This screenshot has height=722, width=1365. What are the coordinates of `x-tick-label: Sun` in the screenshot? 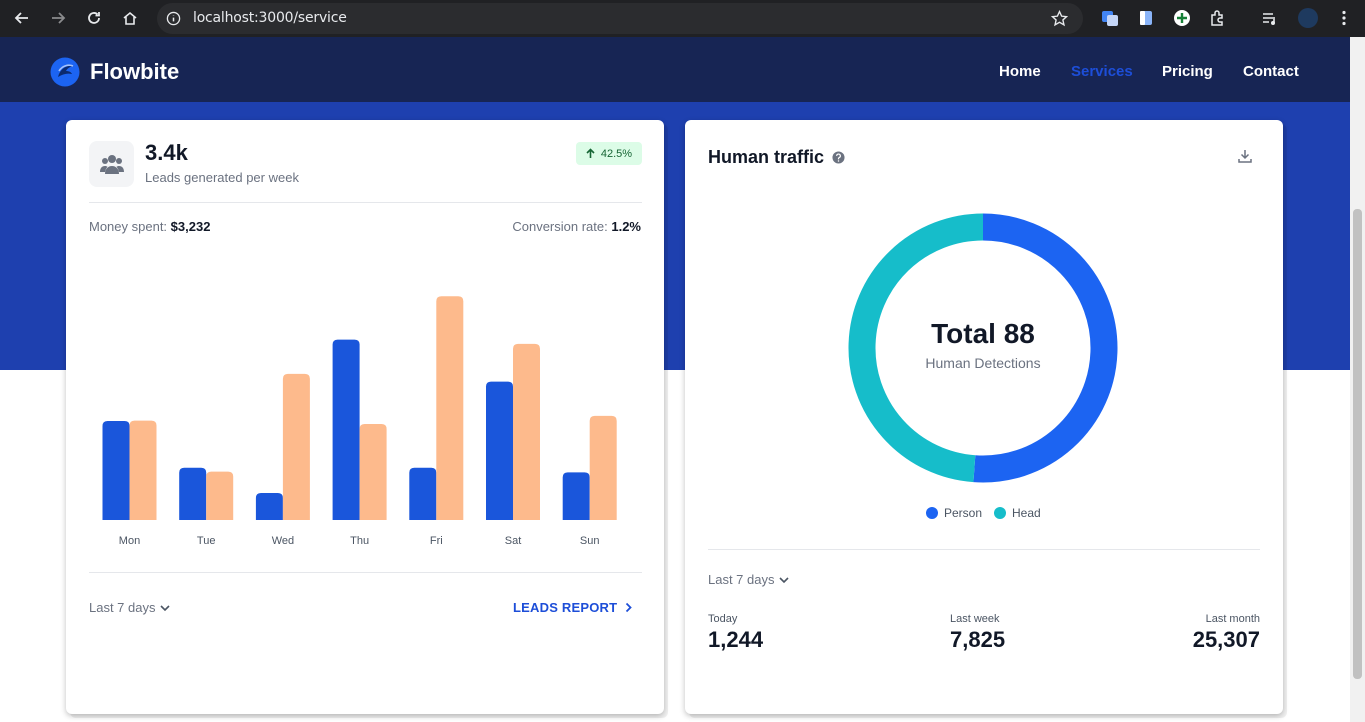 It's located at (590, 541).